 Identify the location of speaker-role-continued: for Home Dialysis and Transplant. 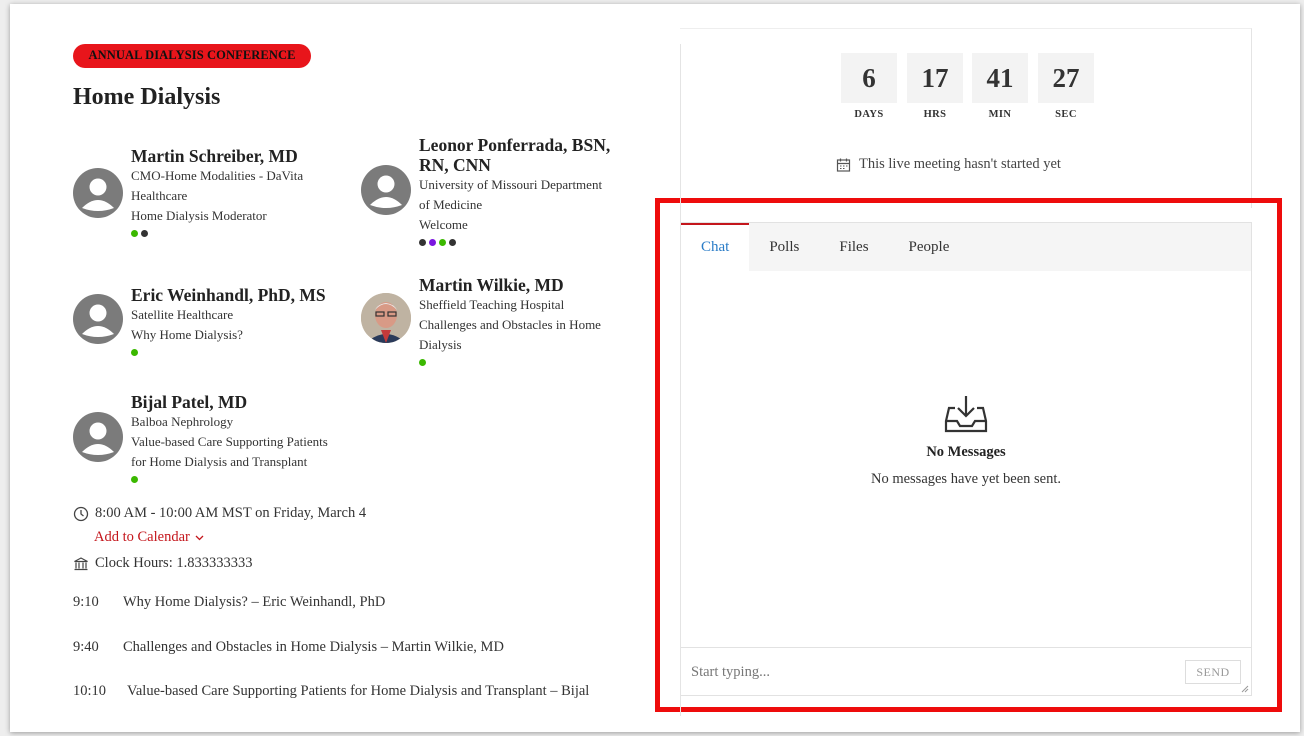
(219, 461).